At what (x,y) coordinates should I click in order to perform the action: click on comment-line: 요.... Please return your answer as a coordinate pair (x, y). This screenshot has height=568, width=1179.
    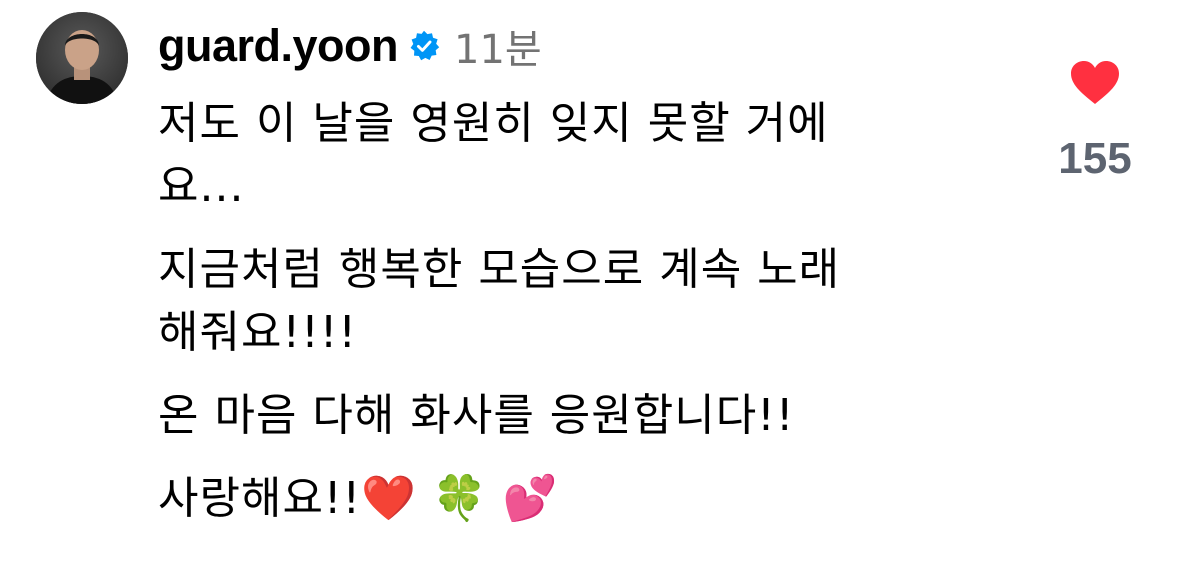
    Looking at the image, I should click on (201, 186).